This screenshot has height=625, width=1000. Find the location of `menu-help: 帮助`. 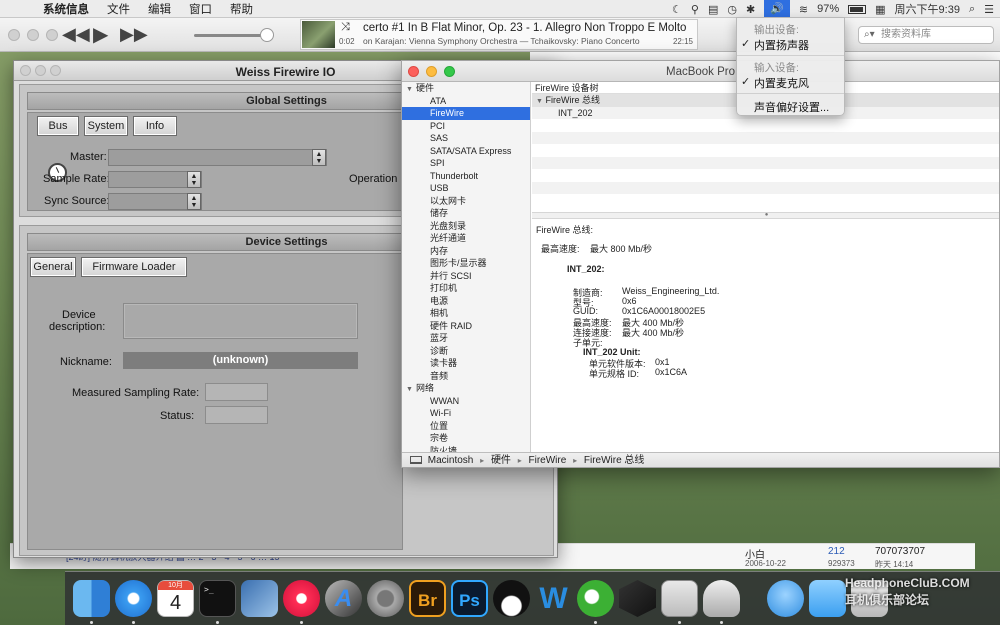

menu-help: 帮助 is located at coordinates (241, 9).